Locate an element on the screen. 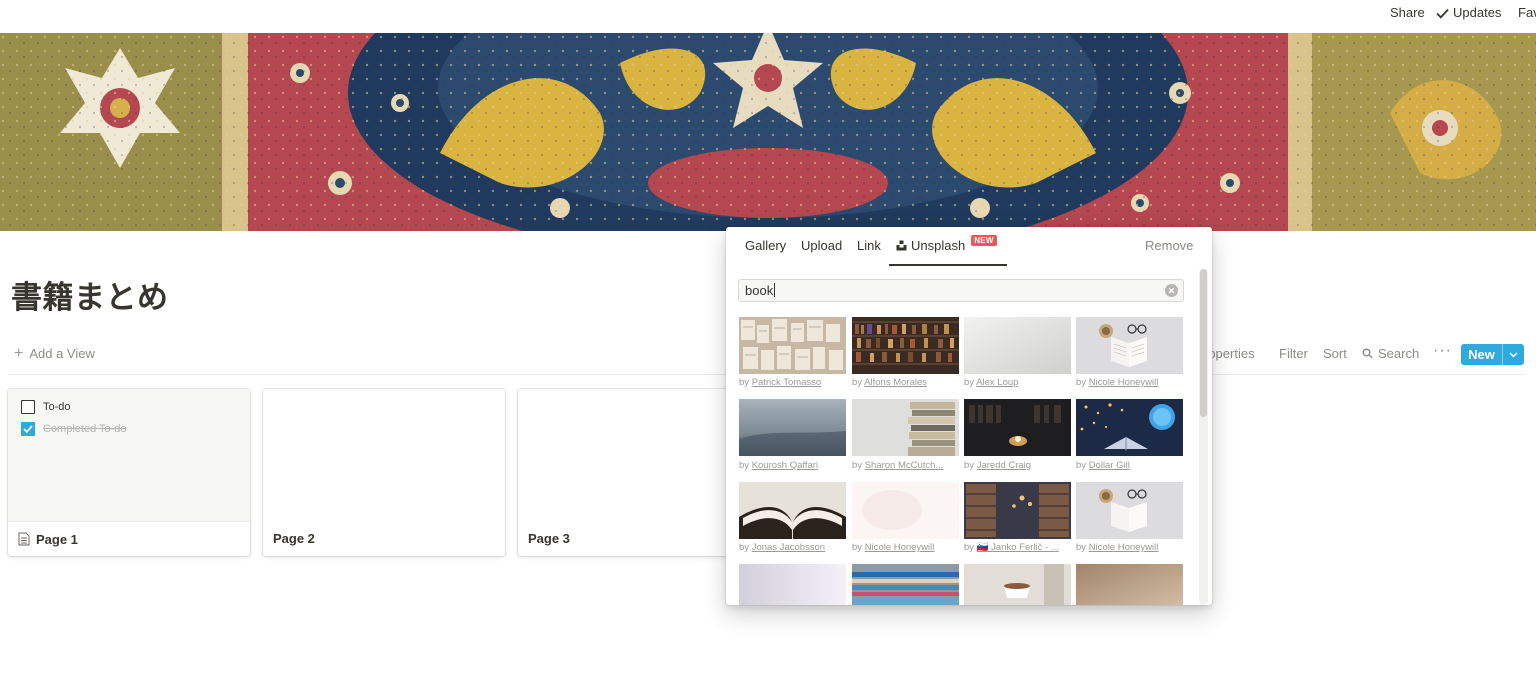  photo-credit: by Jonas Jacobsson is located at coordinates (795, 547).